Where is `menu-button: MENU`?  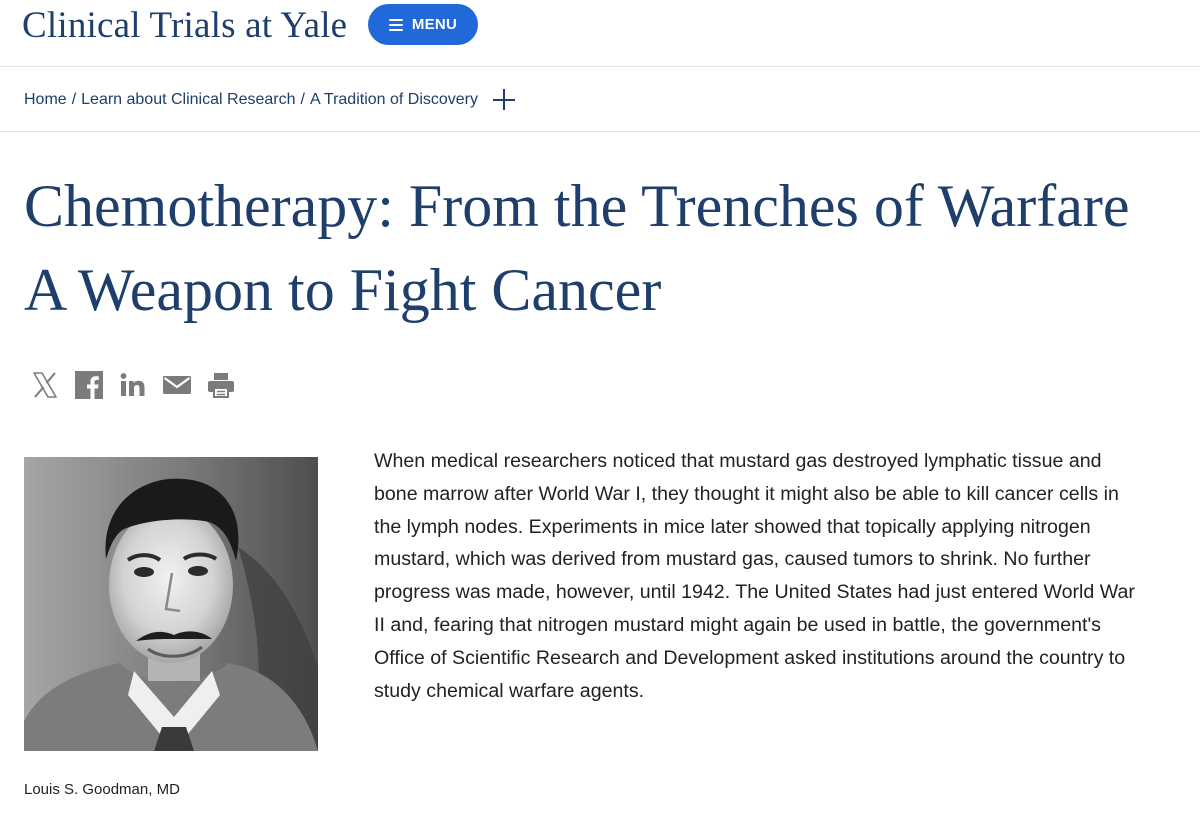
menu-button: MENU is located at coordinates (423, 24).